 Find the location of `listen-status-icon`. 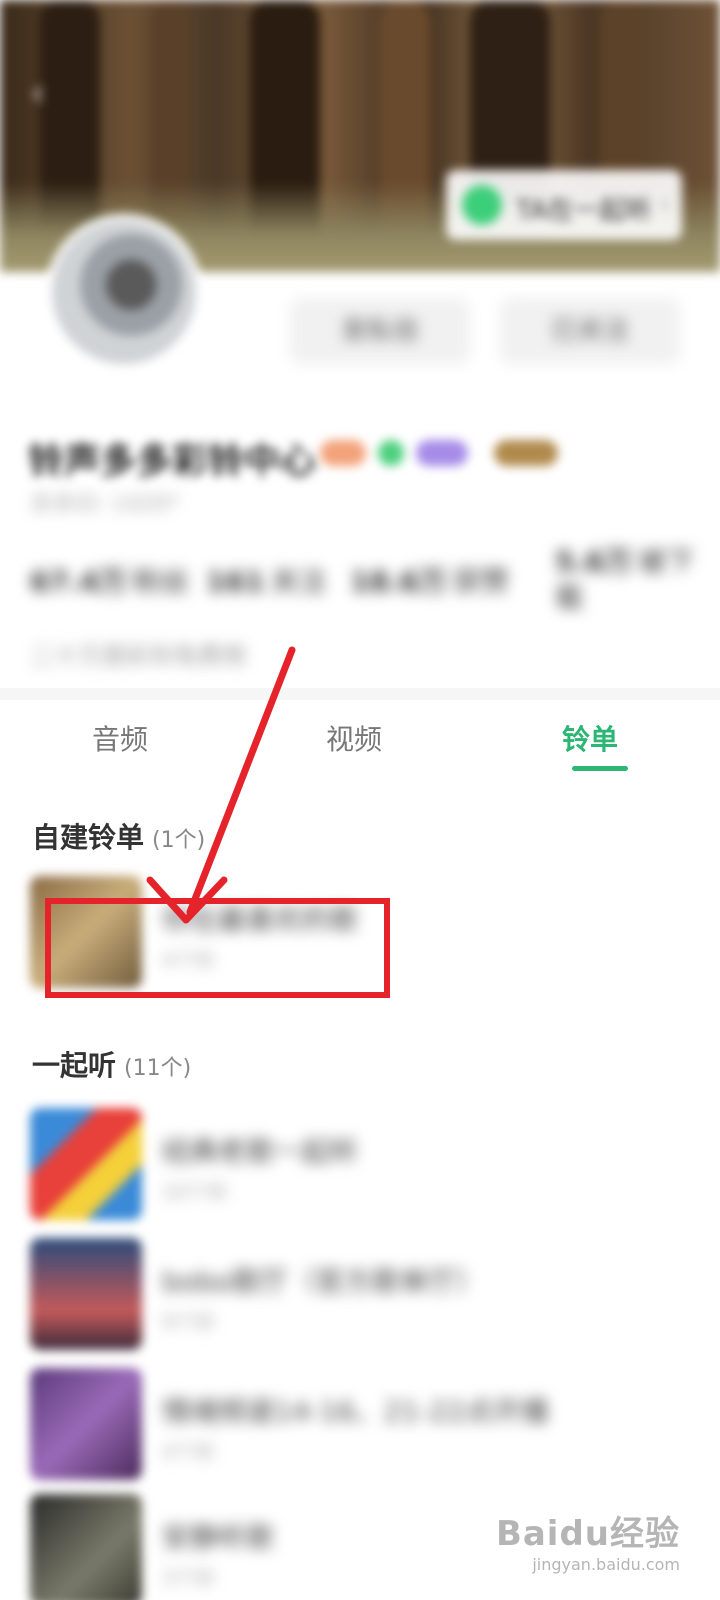

listen-status-icon is located at coordinates (482, 205).